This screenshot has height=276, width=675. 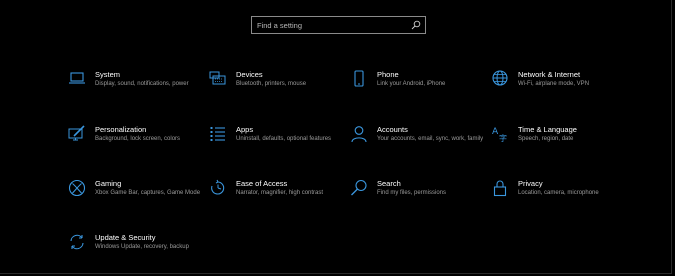 What do you see at coordinates (148, 193) in the screenshot?
I see `tile-gaming-desc: Xbox Game Bar, captures, Game Mode` at bounding box center [148, 193].